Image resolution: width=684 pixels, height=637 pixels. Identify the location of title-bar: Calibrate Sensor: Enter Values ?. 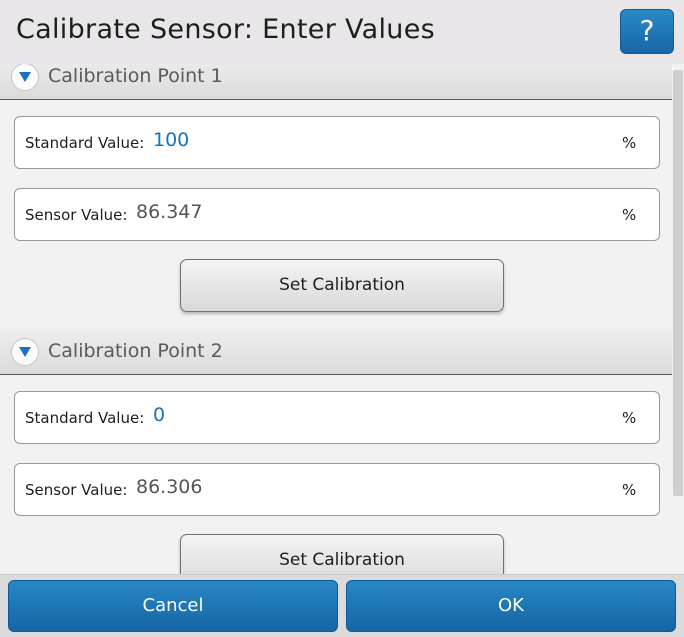
(342, 32).